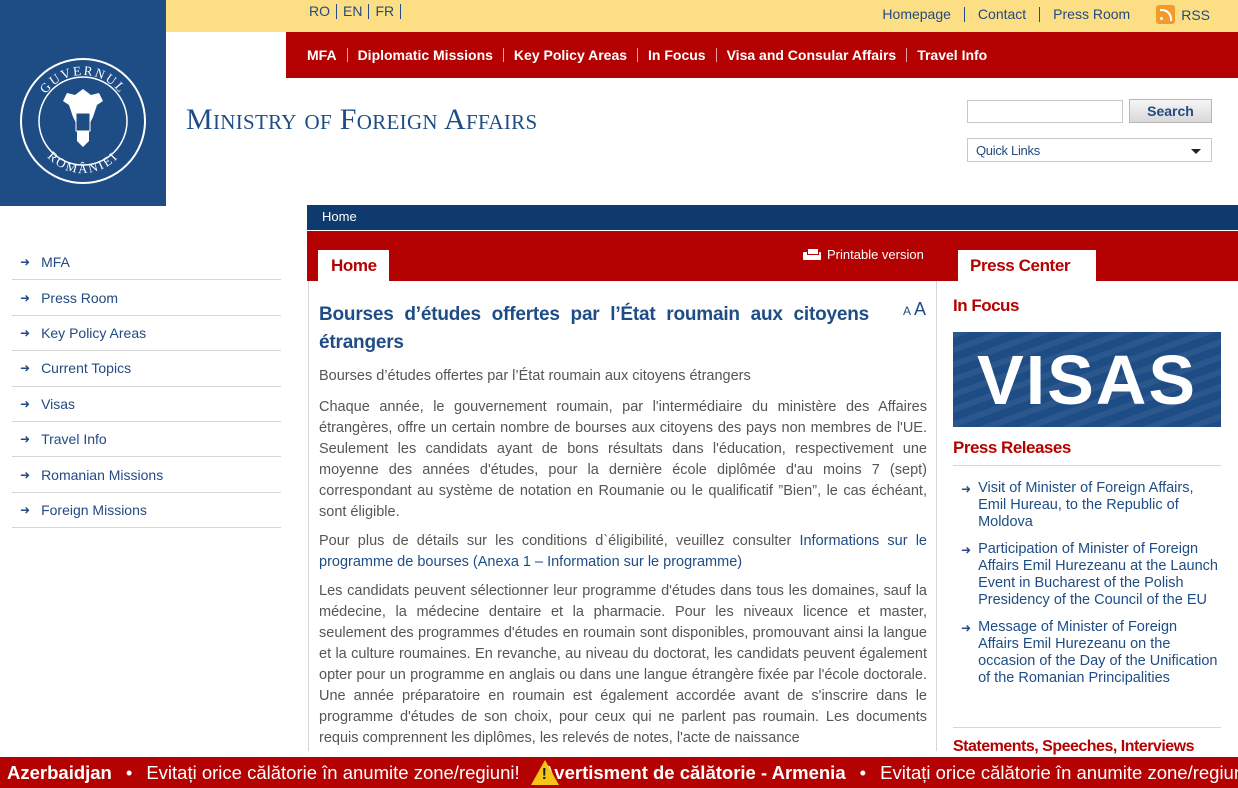 This screenshot has width=1238, height=788. Describe the element at coordinates (875, 254) in the screenshot. I see `printable-label: Printable version` at that location.